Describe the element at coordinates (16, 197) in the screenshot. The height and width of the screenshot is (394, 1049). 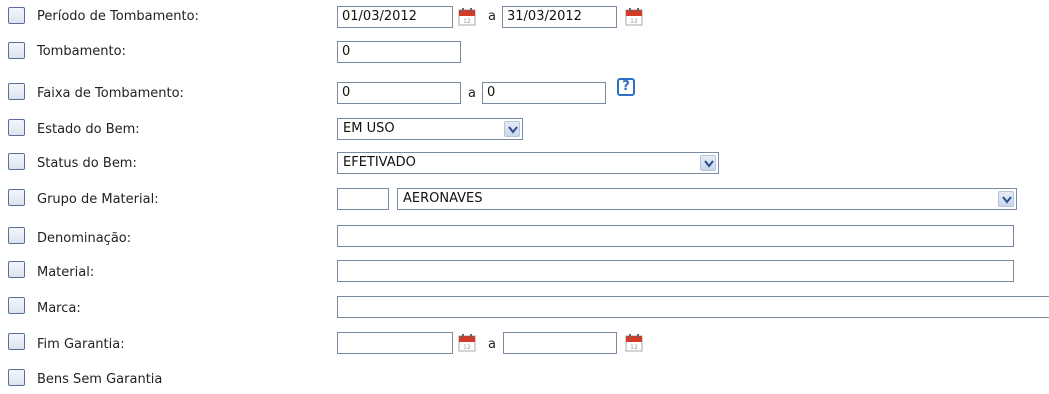
I see `grupo-checkbox` at that location.